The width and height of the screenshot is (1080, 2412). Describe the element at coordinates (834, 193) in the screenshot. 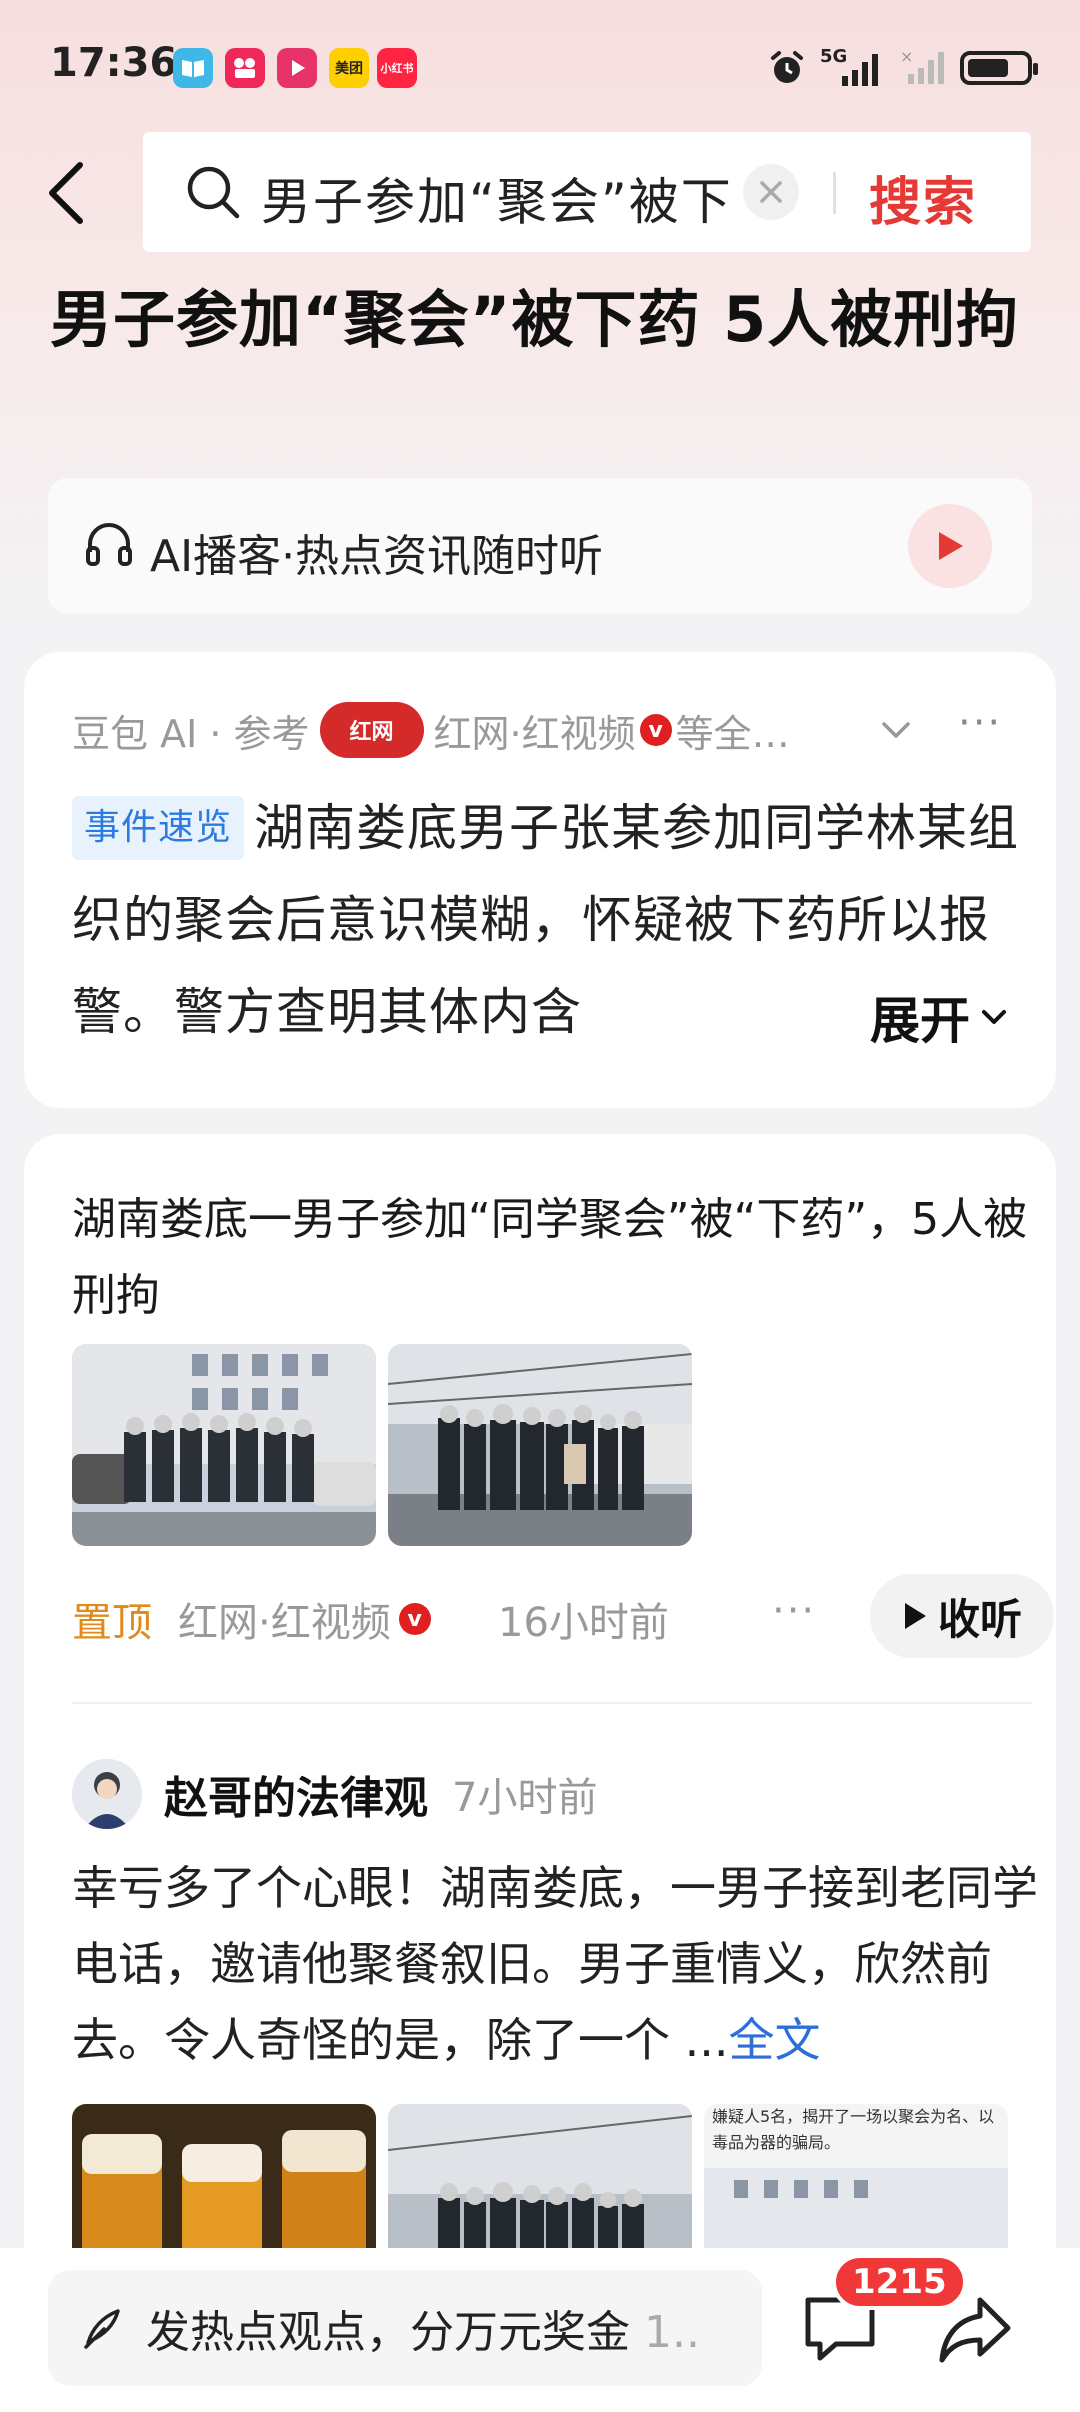

I see `search-divider` at that location.